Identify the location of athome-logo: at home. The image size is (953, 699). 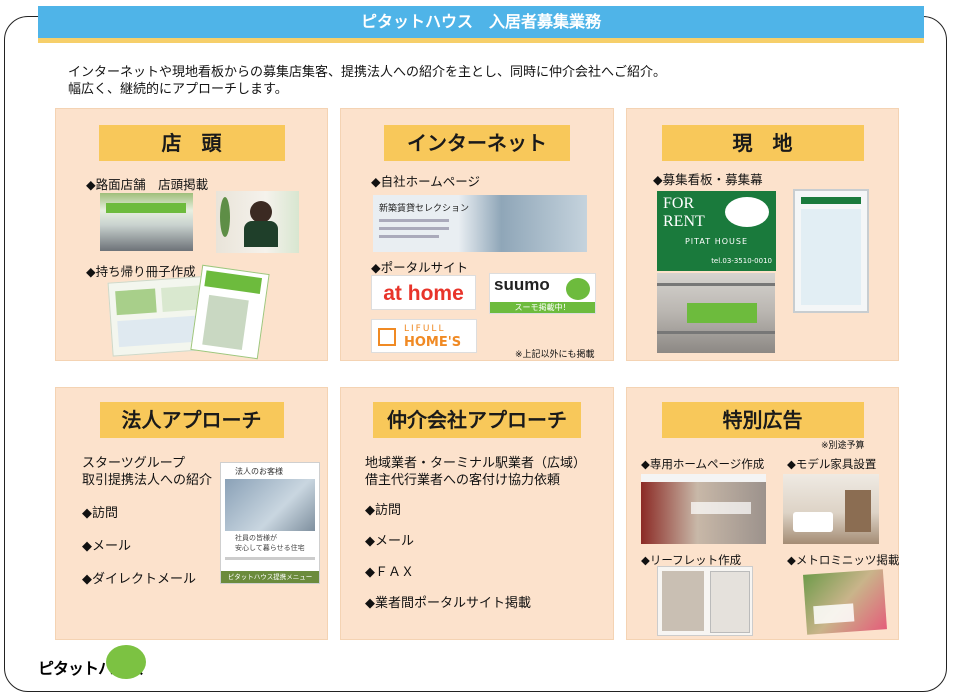
(423, 292).